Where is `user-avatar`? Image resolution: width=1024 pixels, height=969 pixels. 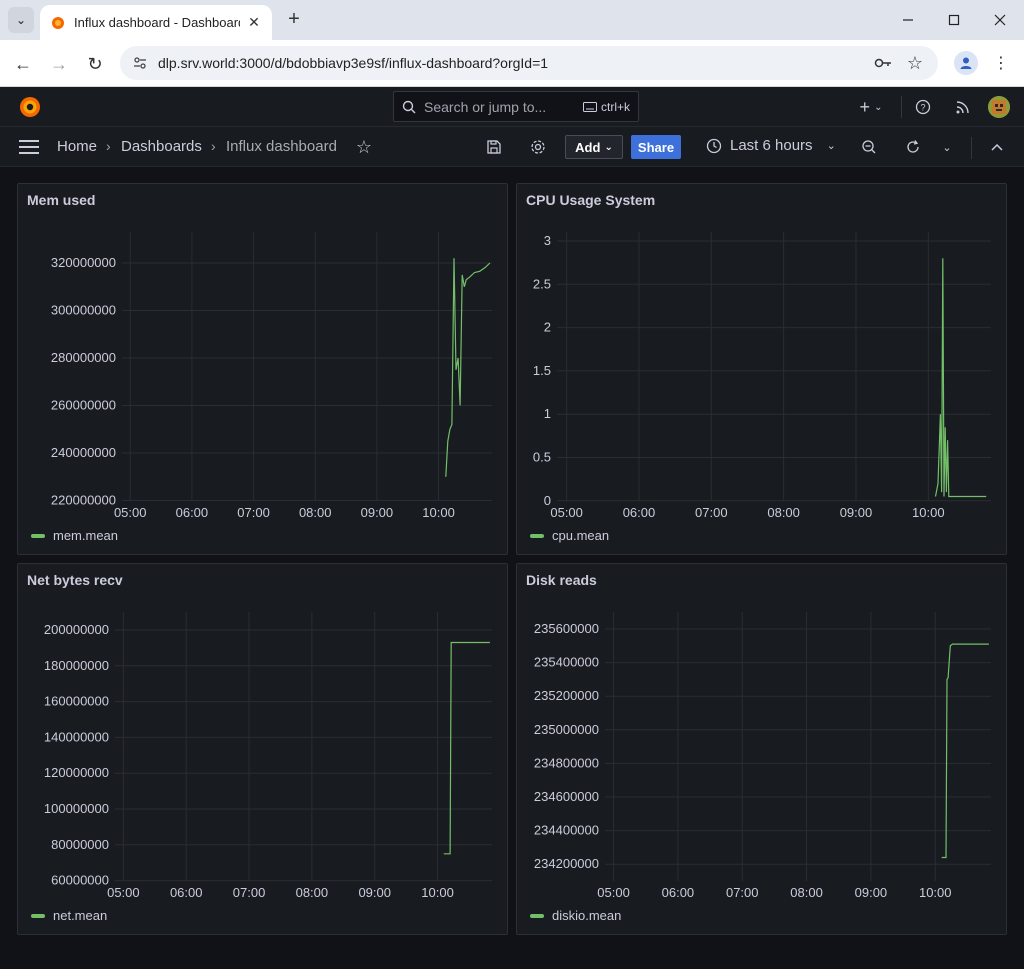
user-avatar is located at coordinates (999, 107).